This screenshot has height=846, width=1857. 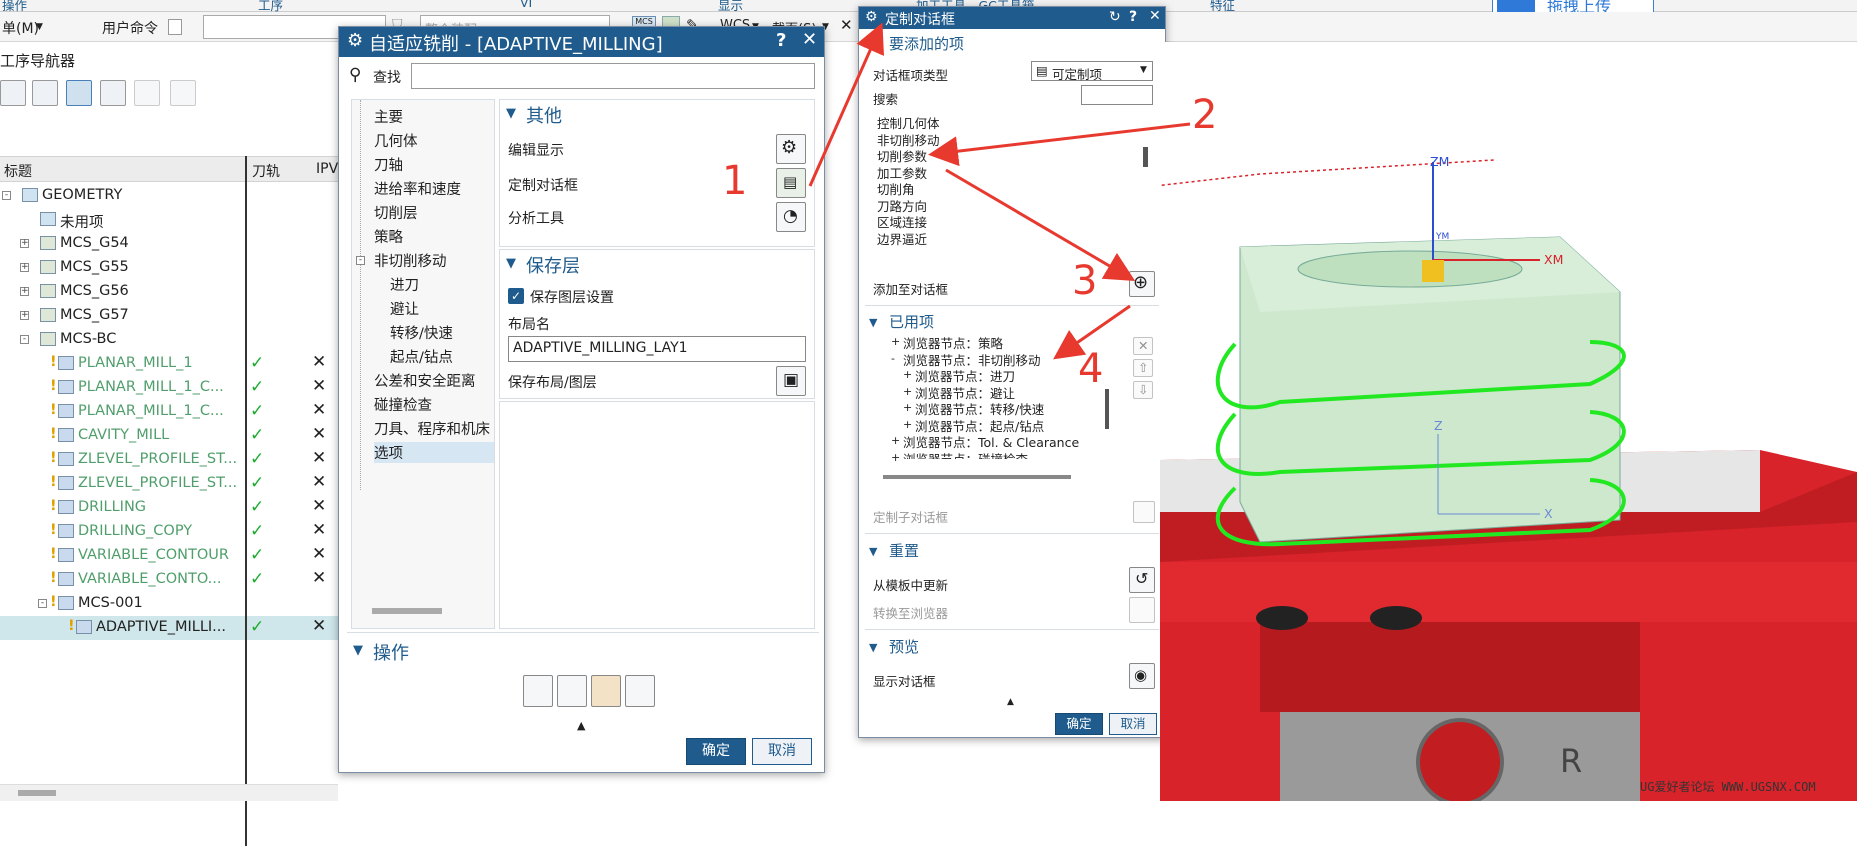 What do you see at coordinates (1085, 281) in the screenshot?
I see `annotation-3: 3` at bounding box center [1085, 281].